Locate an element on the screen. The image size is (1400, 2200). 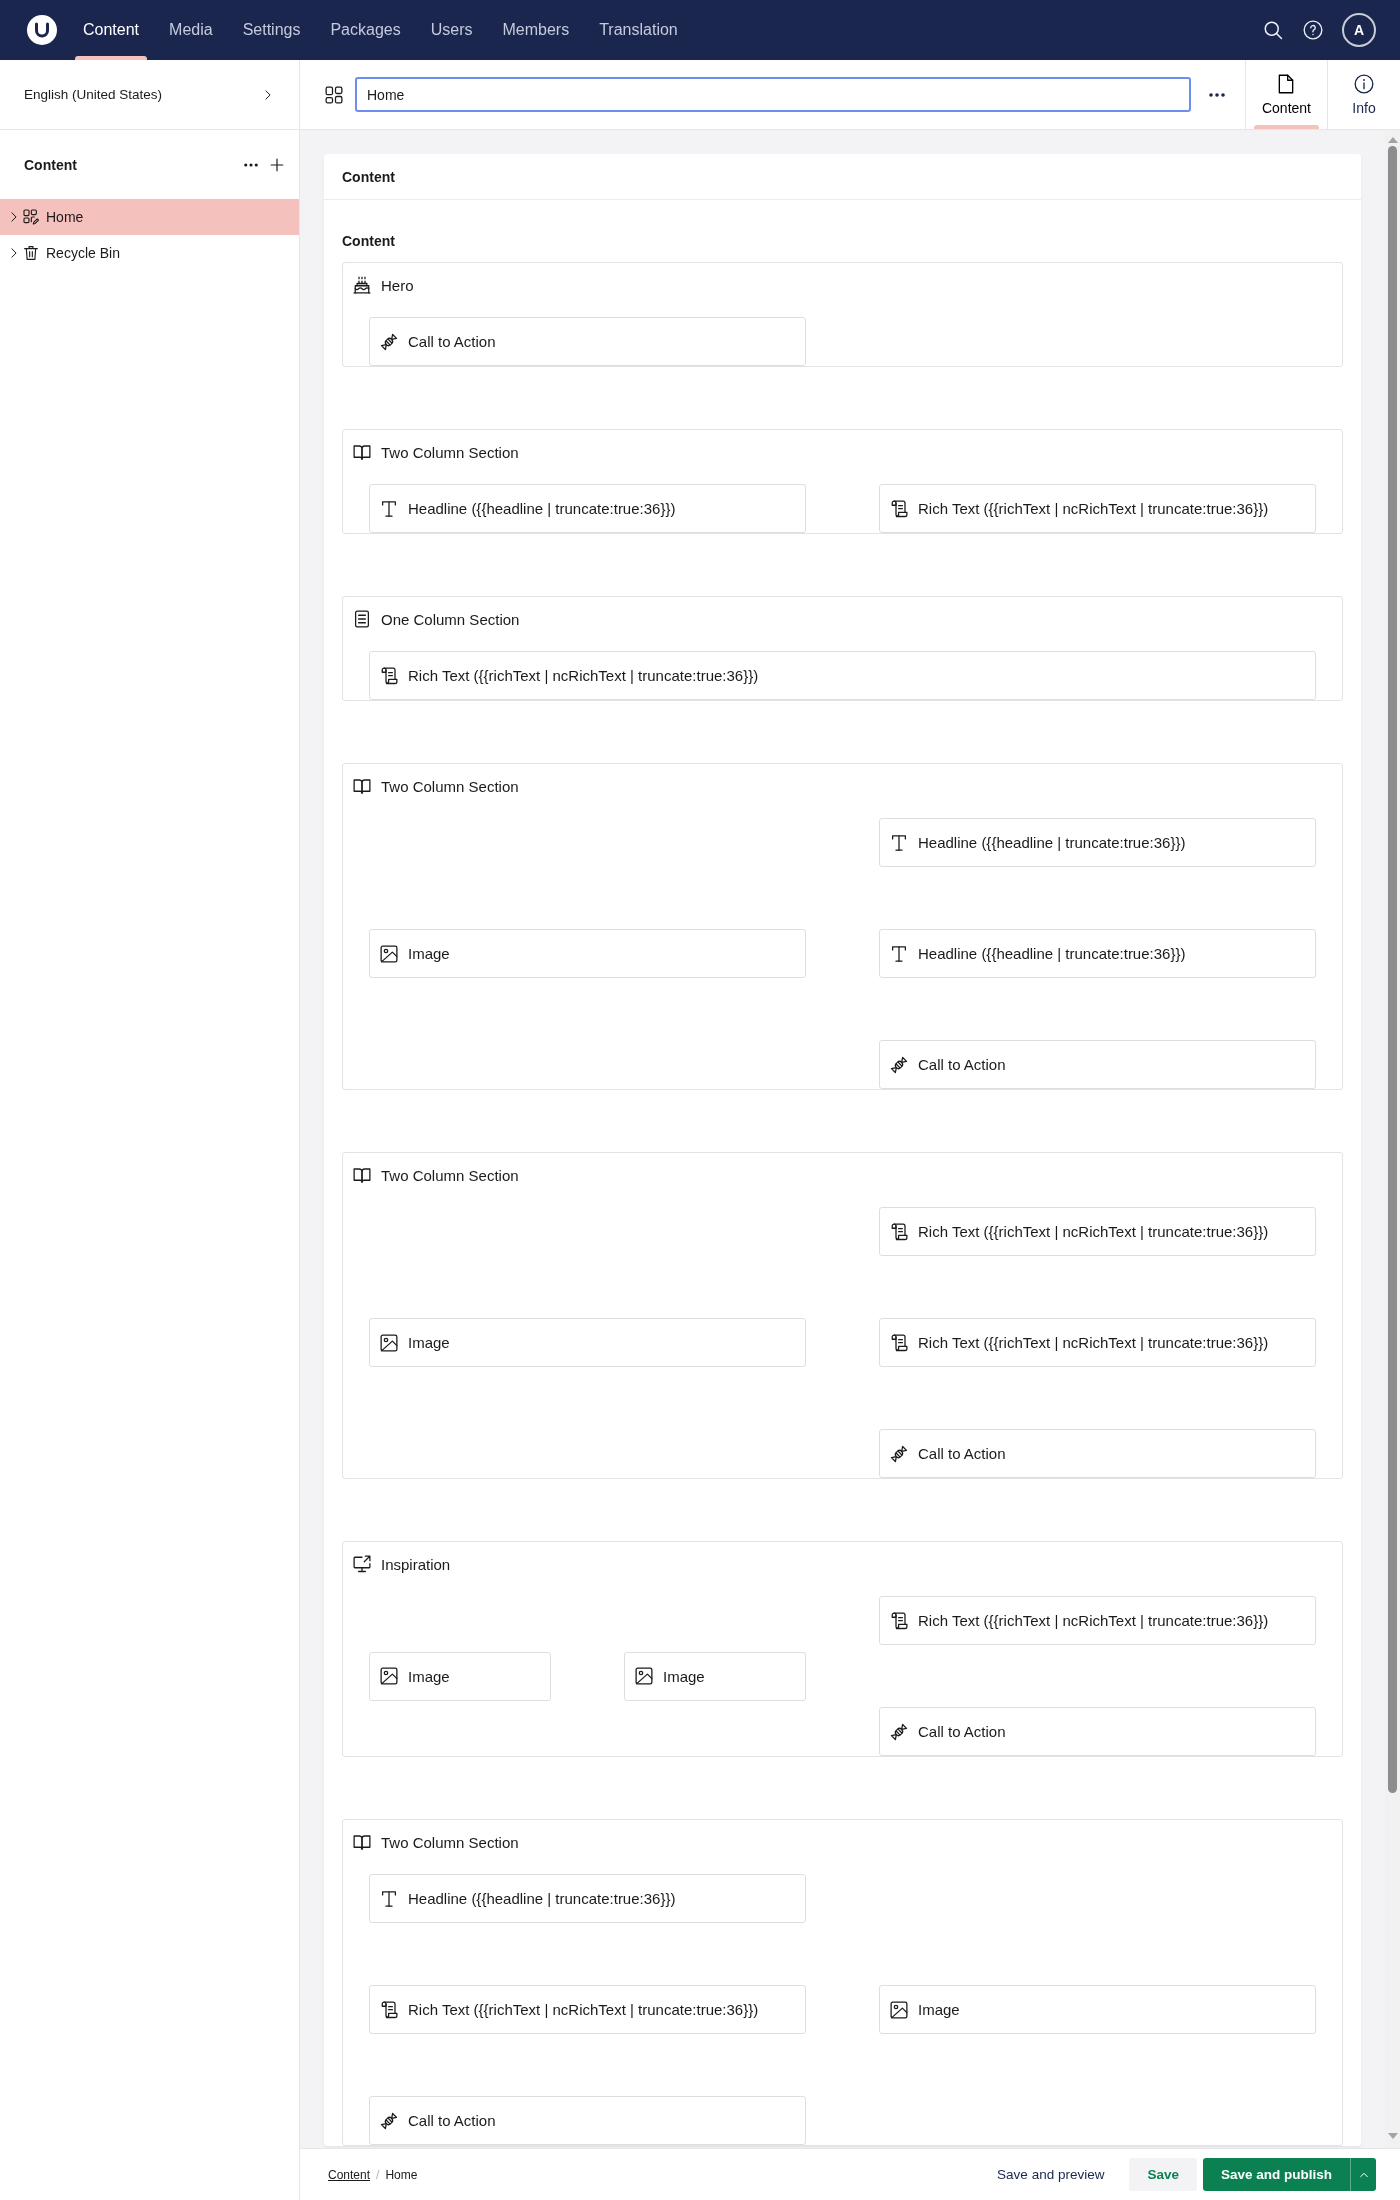
tree-item: Home is located at coordinates (149, 217).